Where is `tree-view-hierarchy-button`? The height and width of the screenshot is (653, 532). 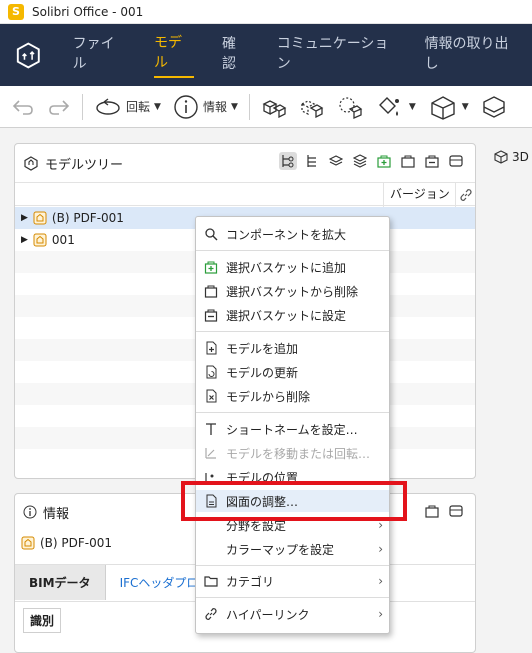
tree-view-hierarchy-button is located at coordinates (288, 161).